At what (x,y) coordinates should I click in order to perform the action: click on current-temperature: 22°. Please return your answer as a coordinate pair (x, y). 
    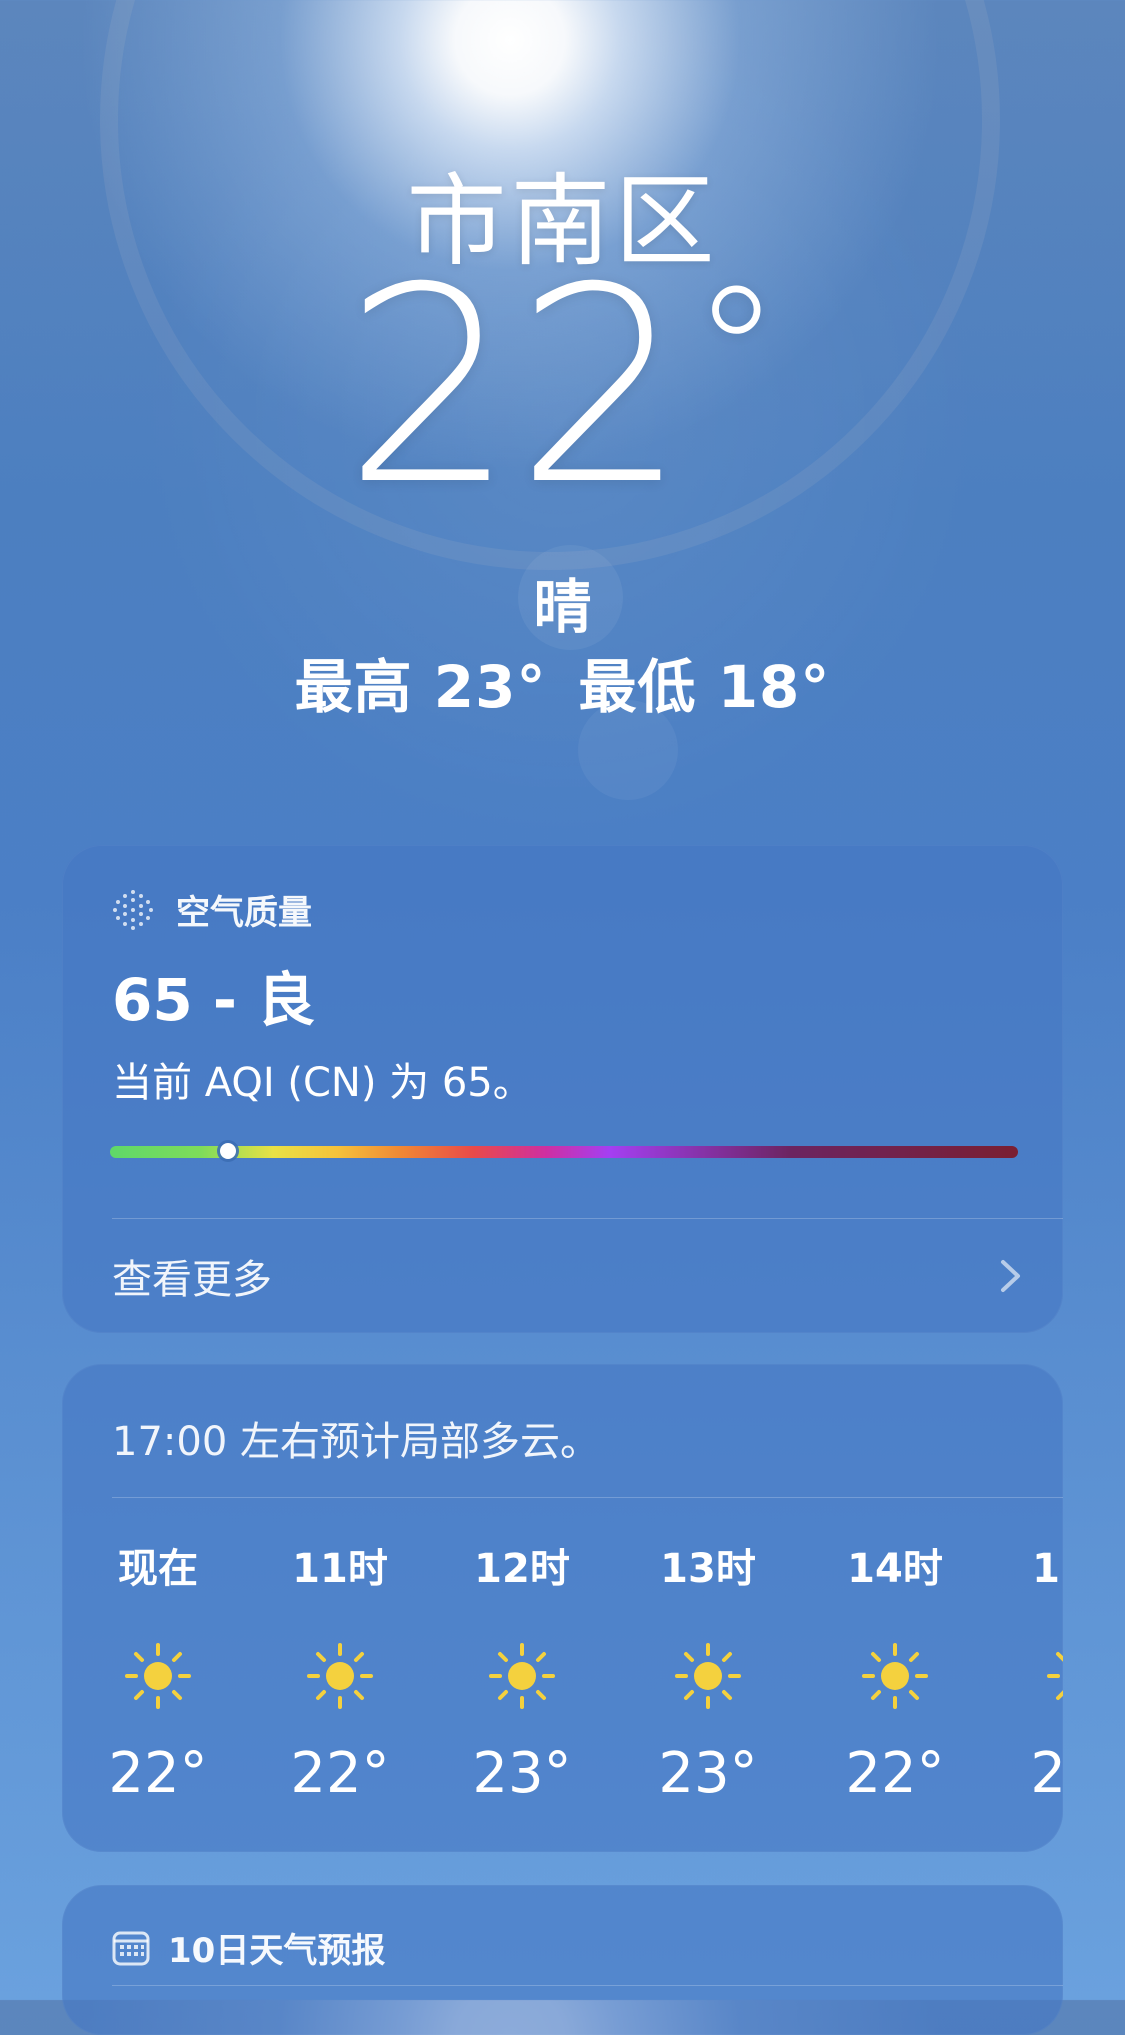
    Looking at the image, I should click on (562, 387).